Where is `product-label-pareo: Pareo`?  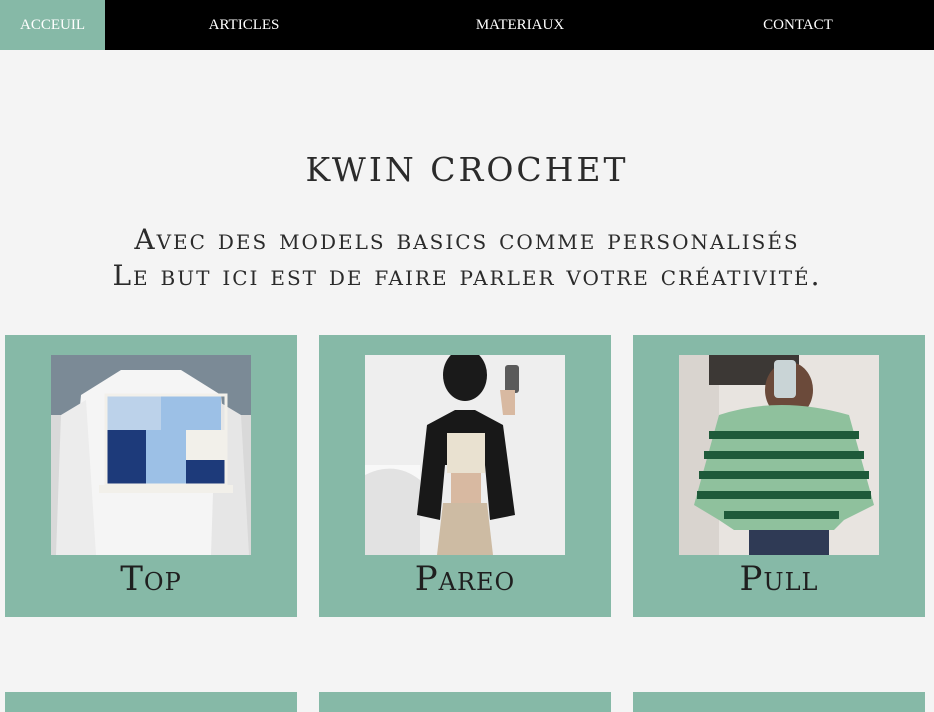 product-label-pareo: Pareo is located at coordinates (465, 579).